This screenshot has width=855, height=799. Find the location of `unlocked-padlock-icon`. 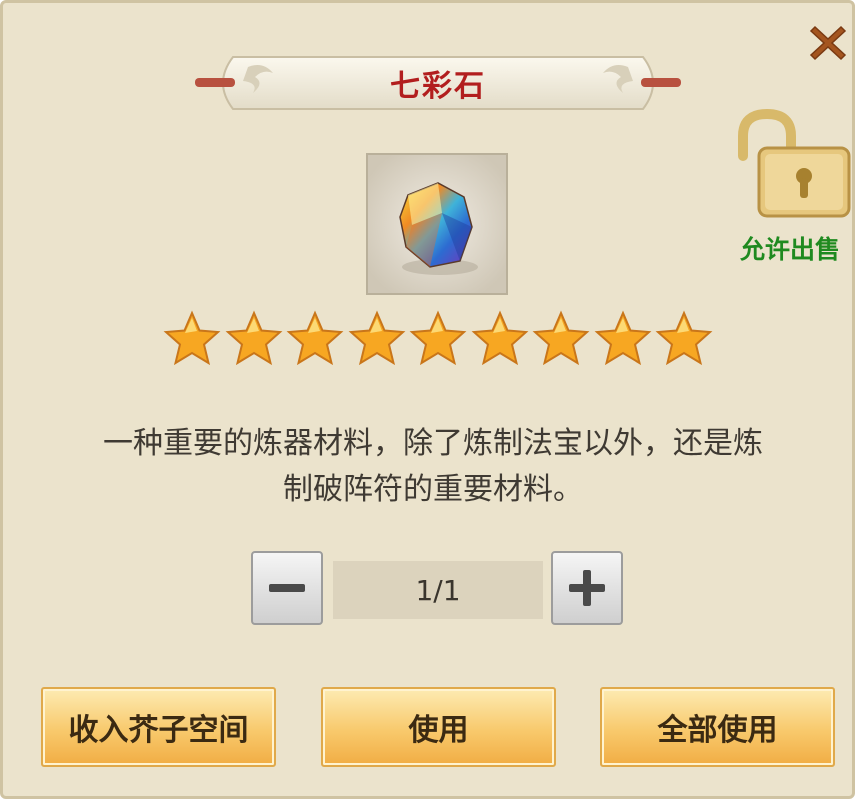

unlocked-padlock-icon is located at coordinates (794, 163).